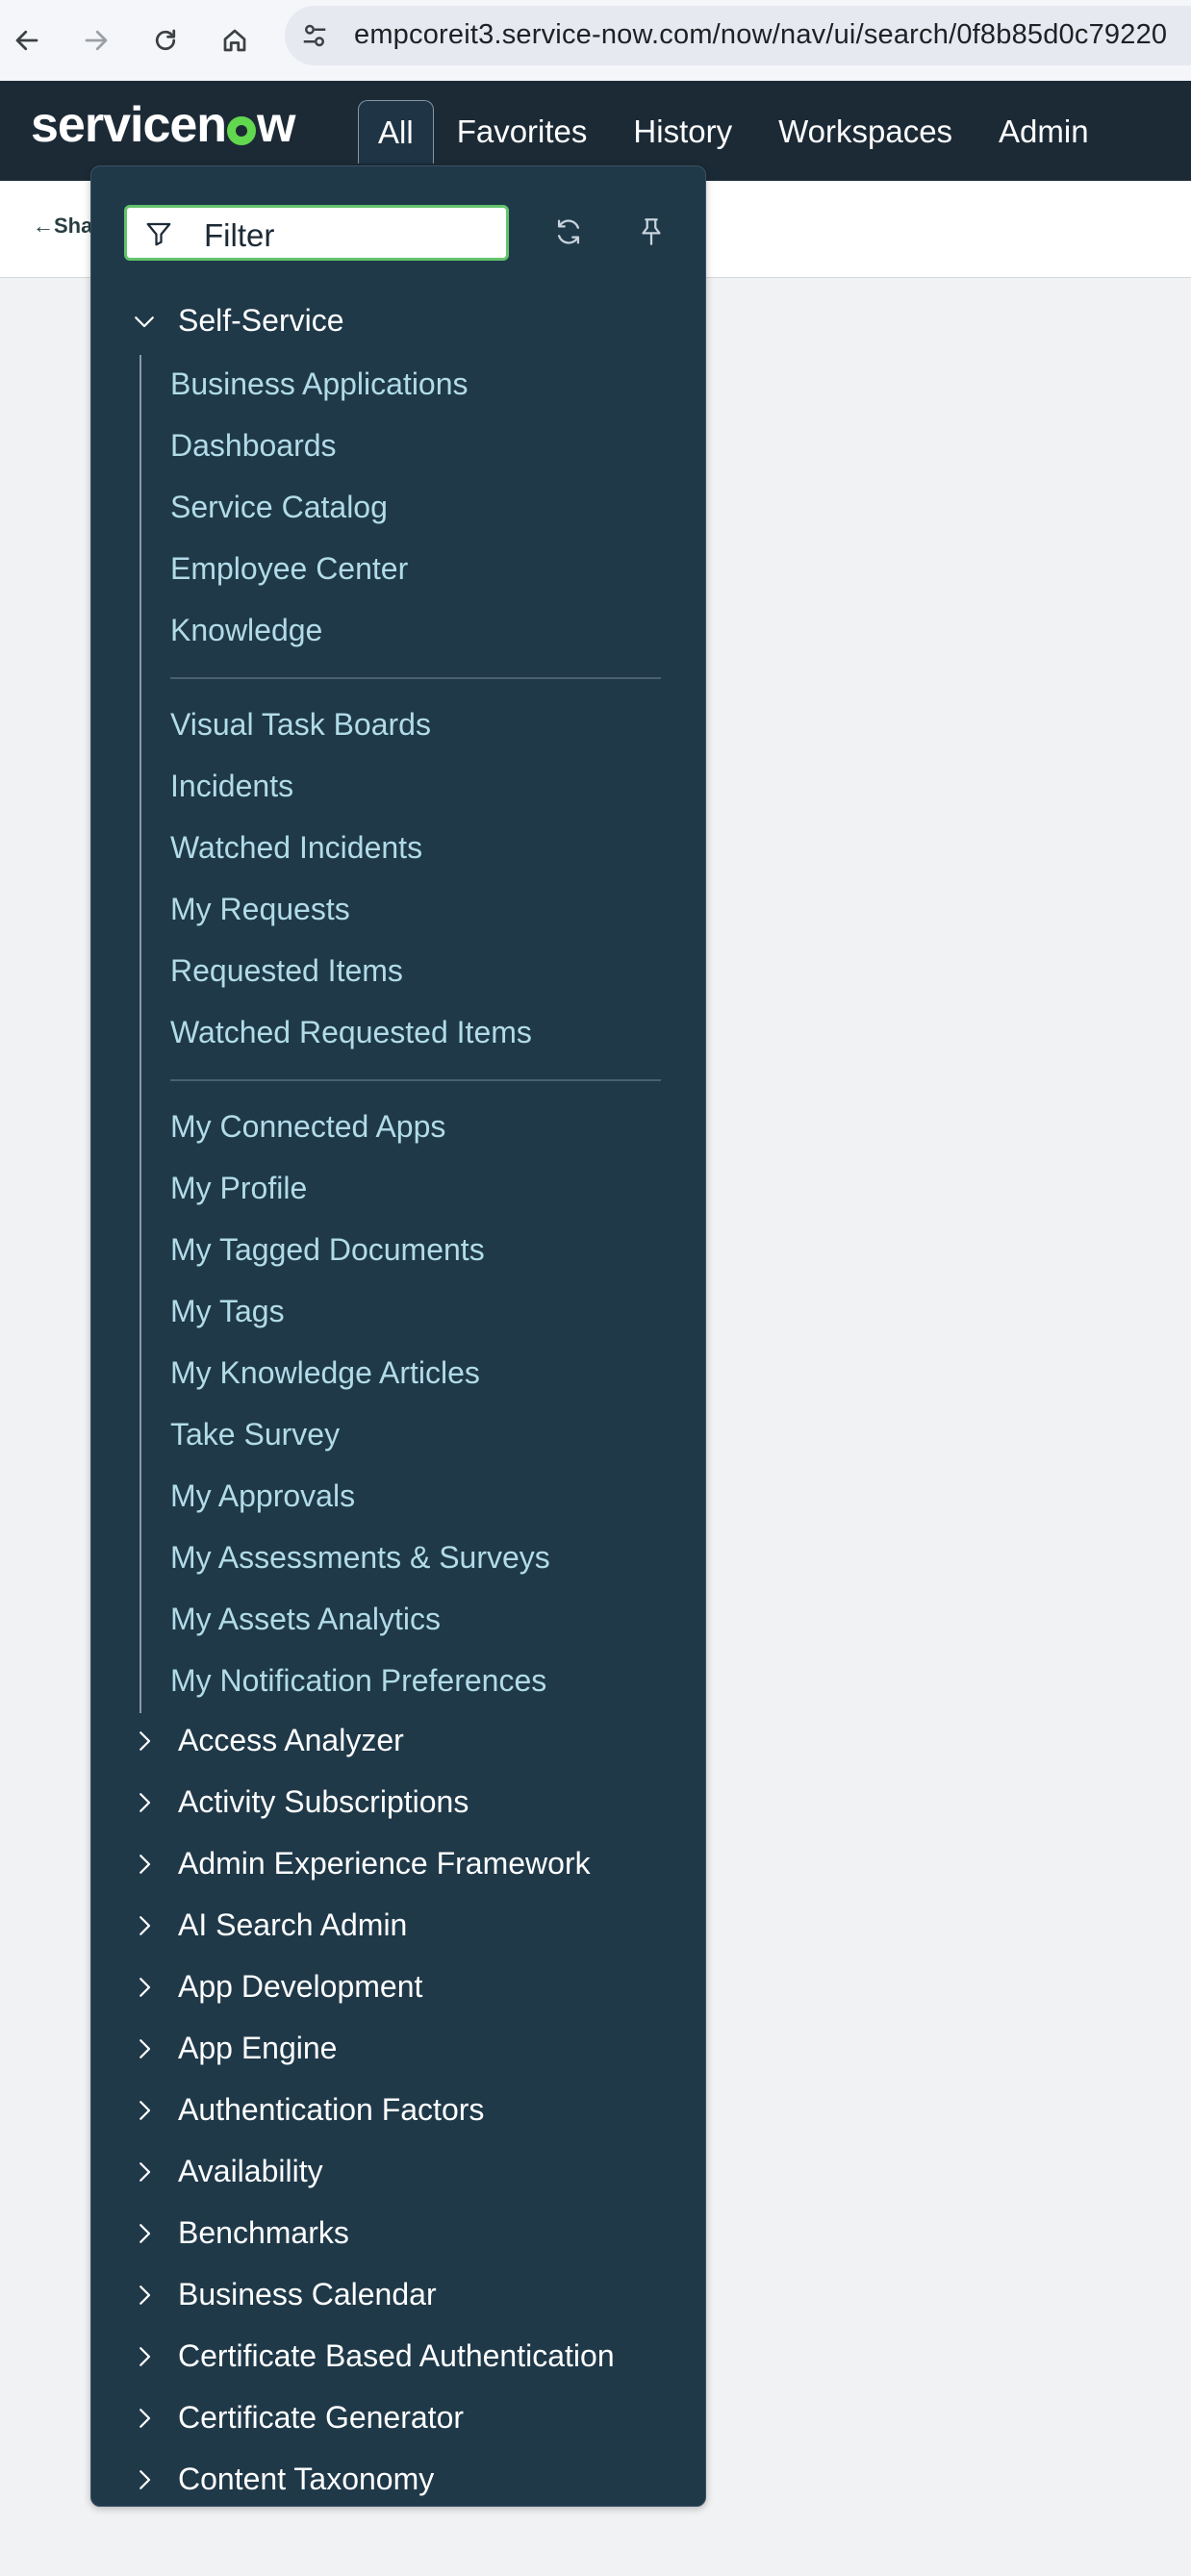  Describe the element at coordinates (321, 2418) in the screenshot. I see `section-label: Certificate Generator` at that location.